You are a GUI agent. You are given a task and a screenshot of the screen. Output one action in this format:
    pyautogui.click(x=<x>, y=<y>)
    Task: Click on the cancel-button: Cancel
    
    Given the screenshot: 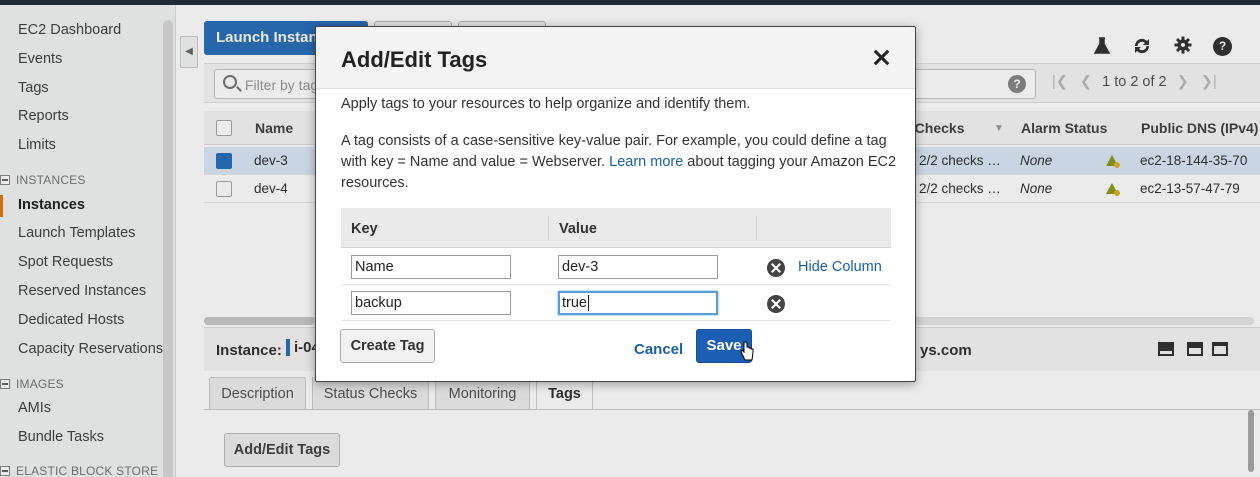 What is the action you would take?
    pyautogui.click(x=658, y=349)
    